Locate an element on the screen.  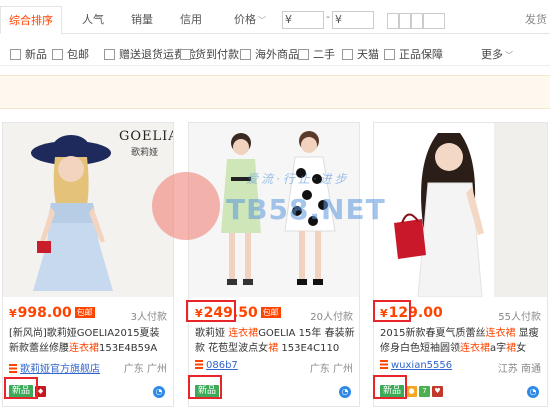
filter-overseas: 海外商品 is located at coordinates (269, 54).